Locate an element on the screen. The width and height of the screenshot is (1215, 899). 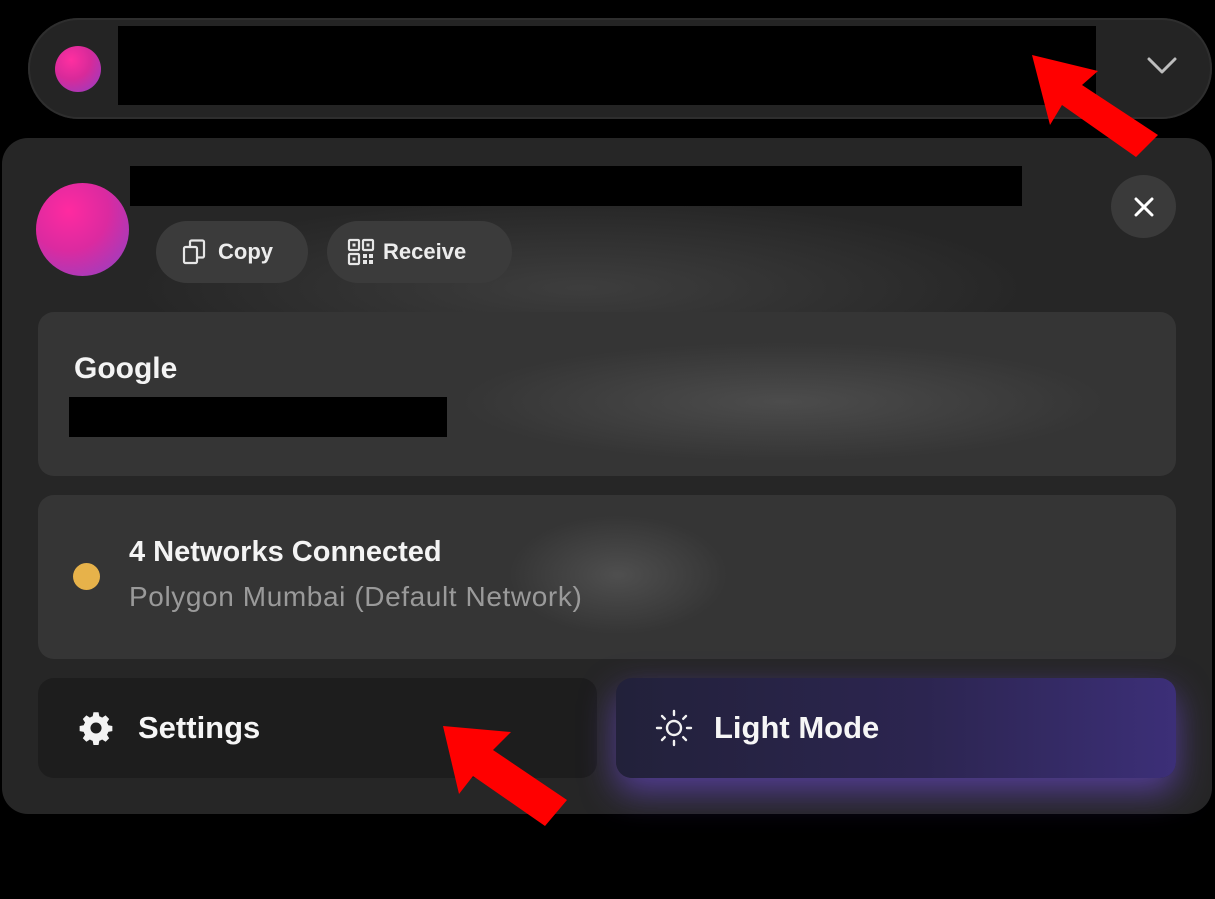
copy-icon is located at coordinates (194, 252).